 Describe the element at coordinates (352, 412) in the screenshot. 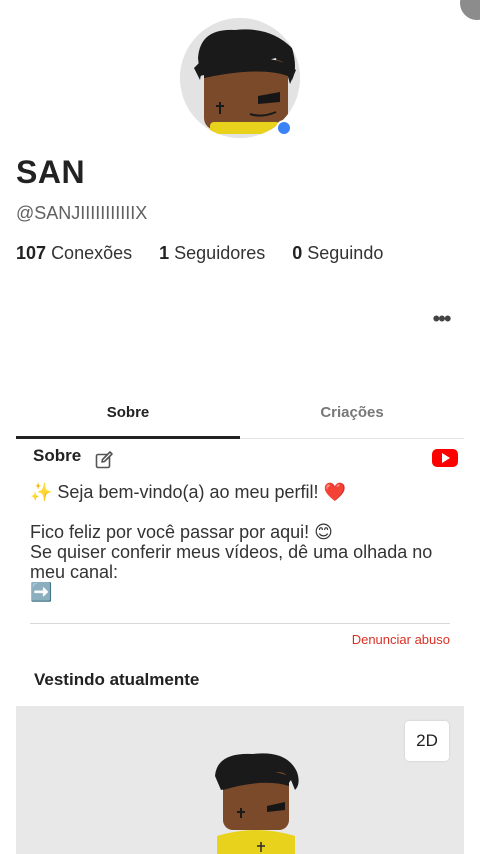

I see `tab-criacoes: Criações` at that location.